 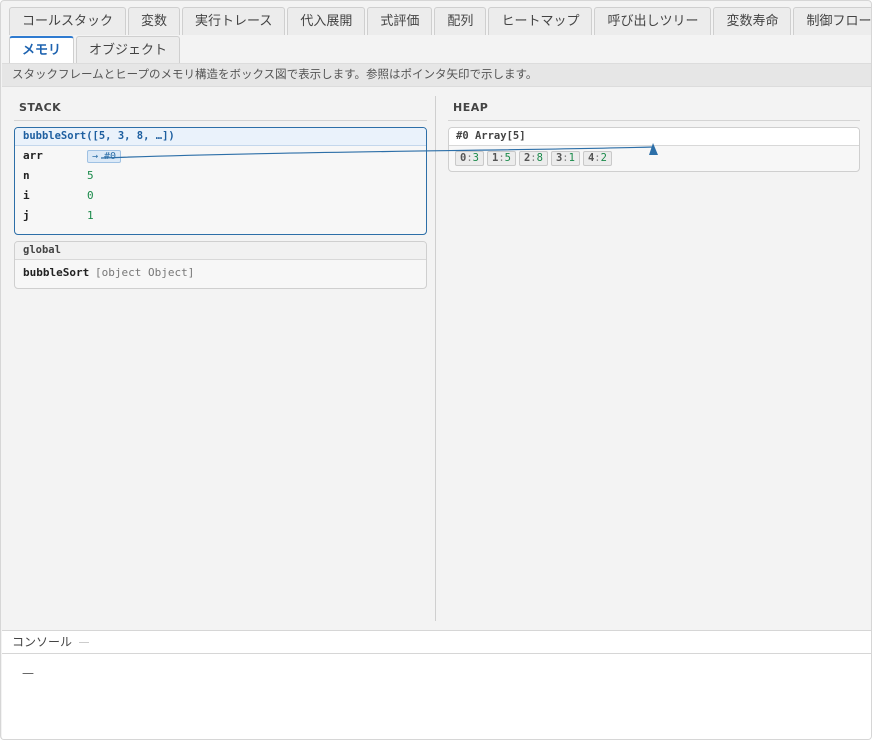 I want to click on tab-memory: メモリ, so click(x=42, y=50).